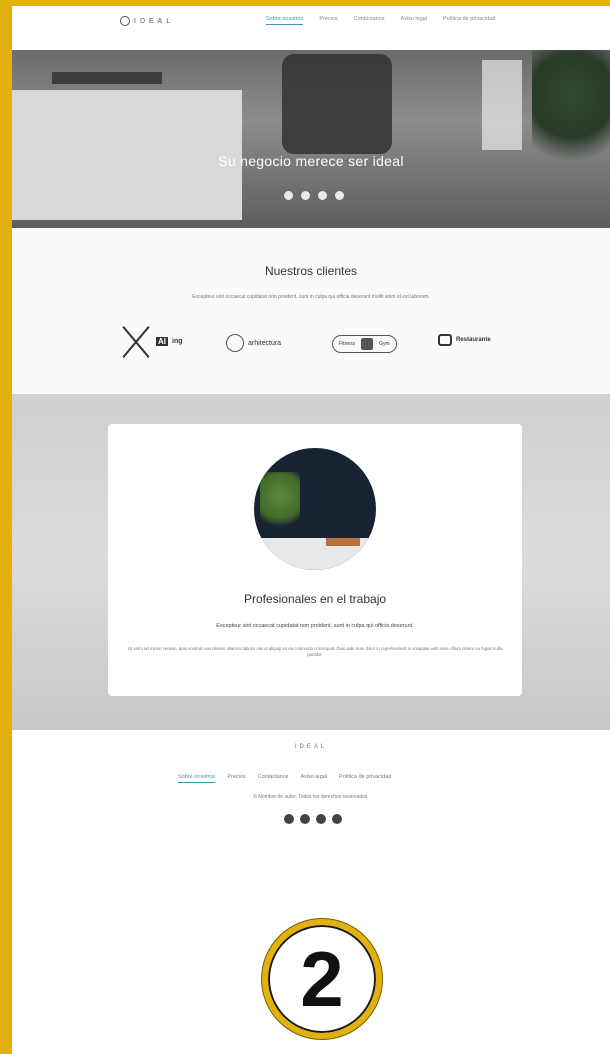 The width and height of the screenshot is (610, 1054). What do you see at coordinates (445, 340) in the screenshot?
I see `restaurante-logo-icon` at bounding box center [445, 340].